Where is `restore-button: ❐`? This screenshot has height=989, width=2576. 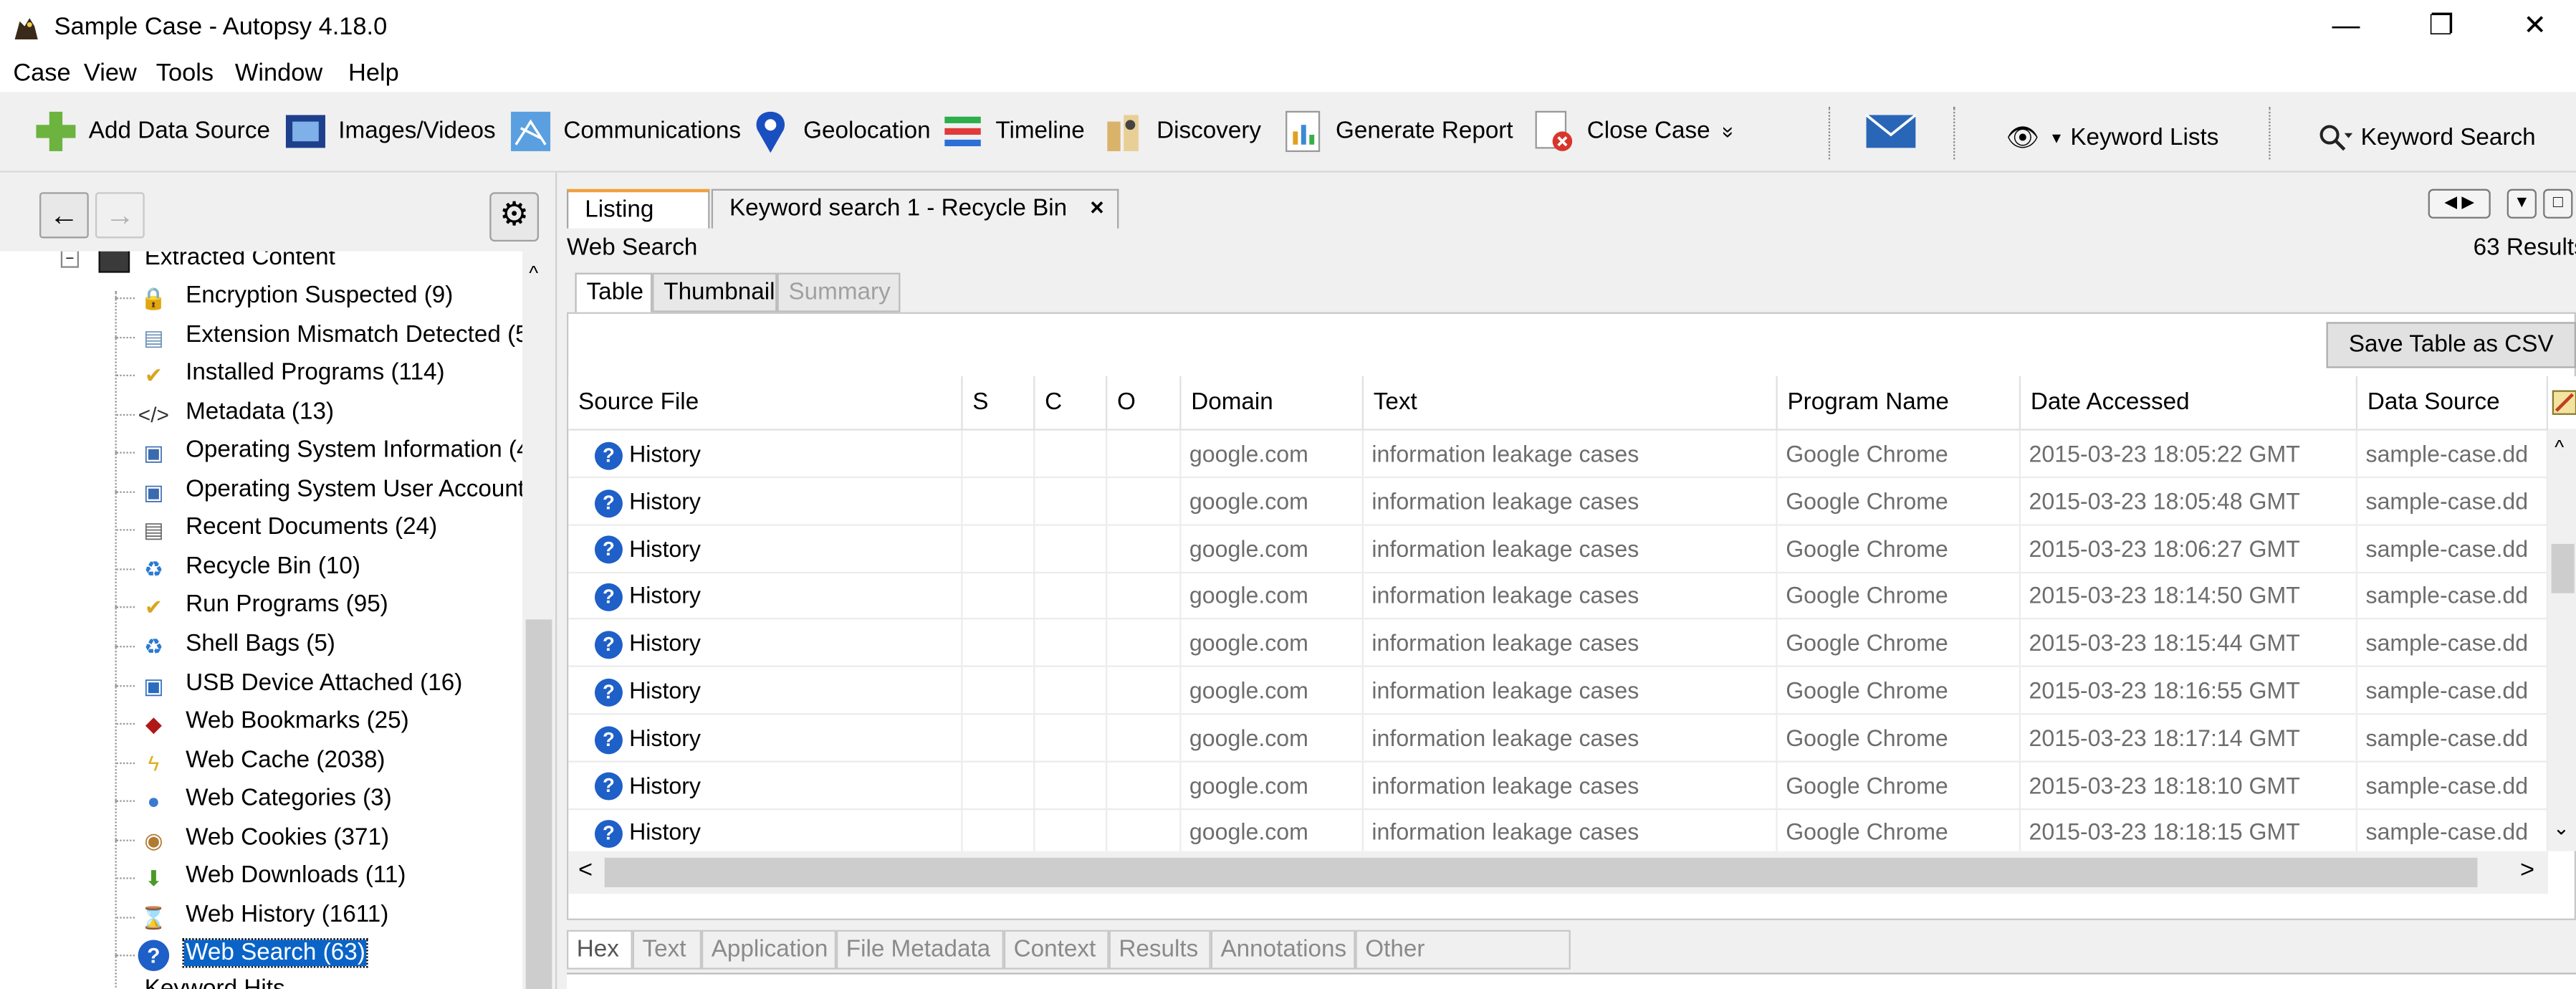 restore-button: ❐ is located at coordinates (2442, 28).